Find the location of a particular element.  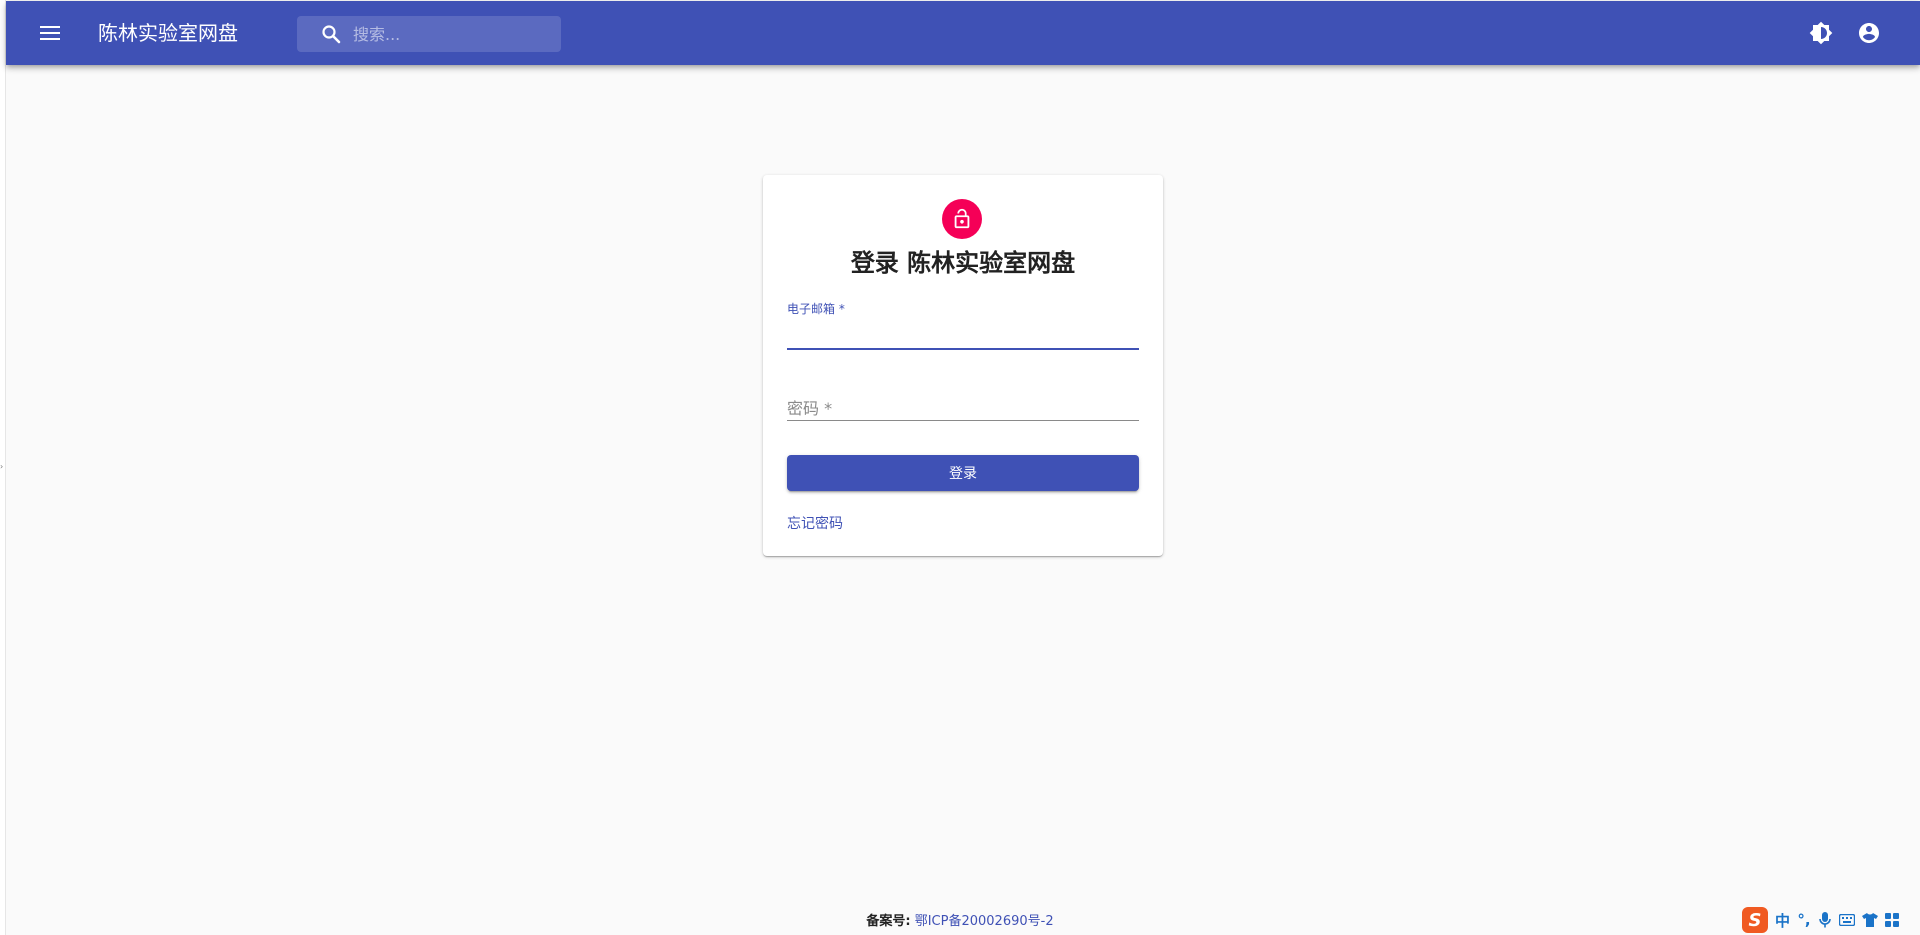

password-underline is located at coordinates (963, 420).